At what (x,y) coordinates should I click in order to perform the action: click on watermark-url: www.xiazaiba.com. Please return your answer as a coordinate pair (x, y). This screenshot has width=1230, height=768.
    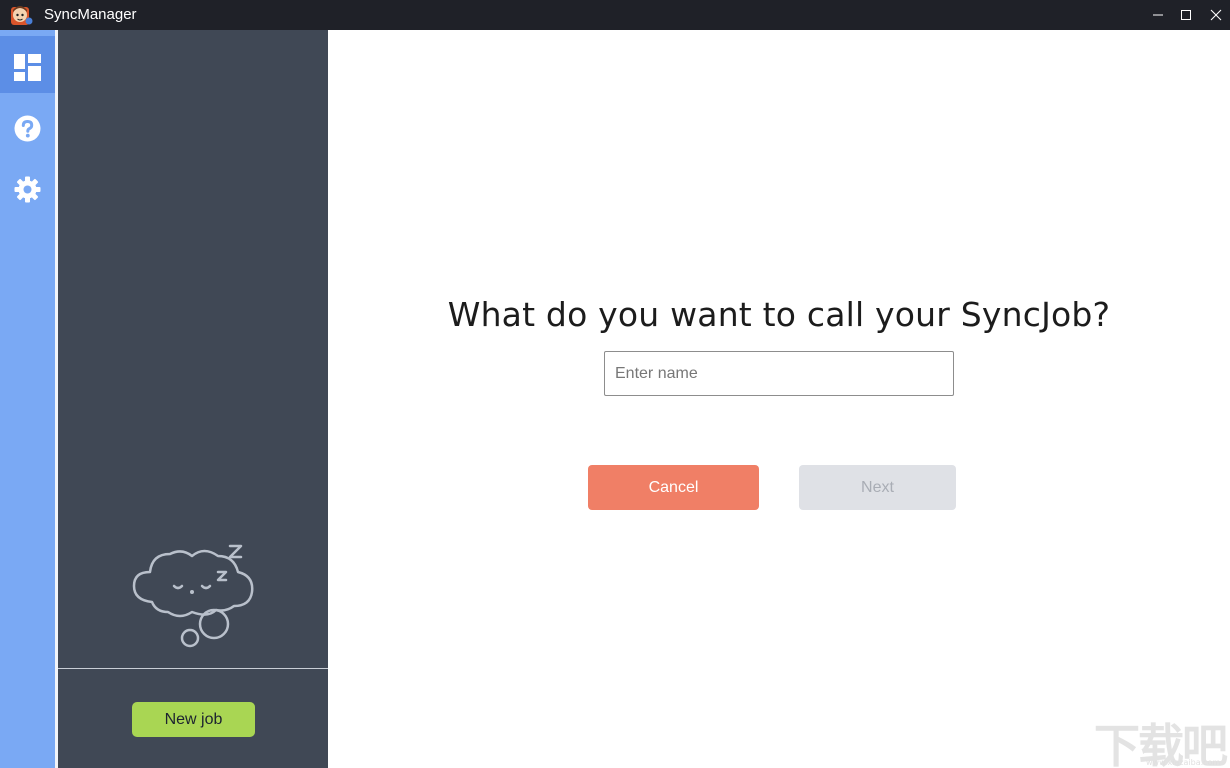
    Looking at the image, I should click on (1183, 762).